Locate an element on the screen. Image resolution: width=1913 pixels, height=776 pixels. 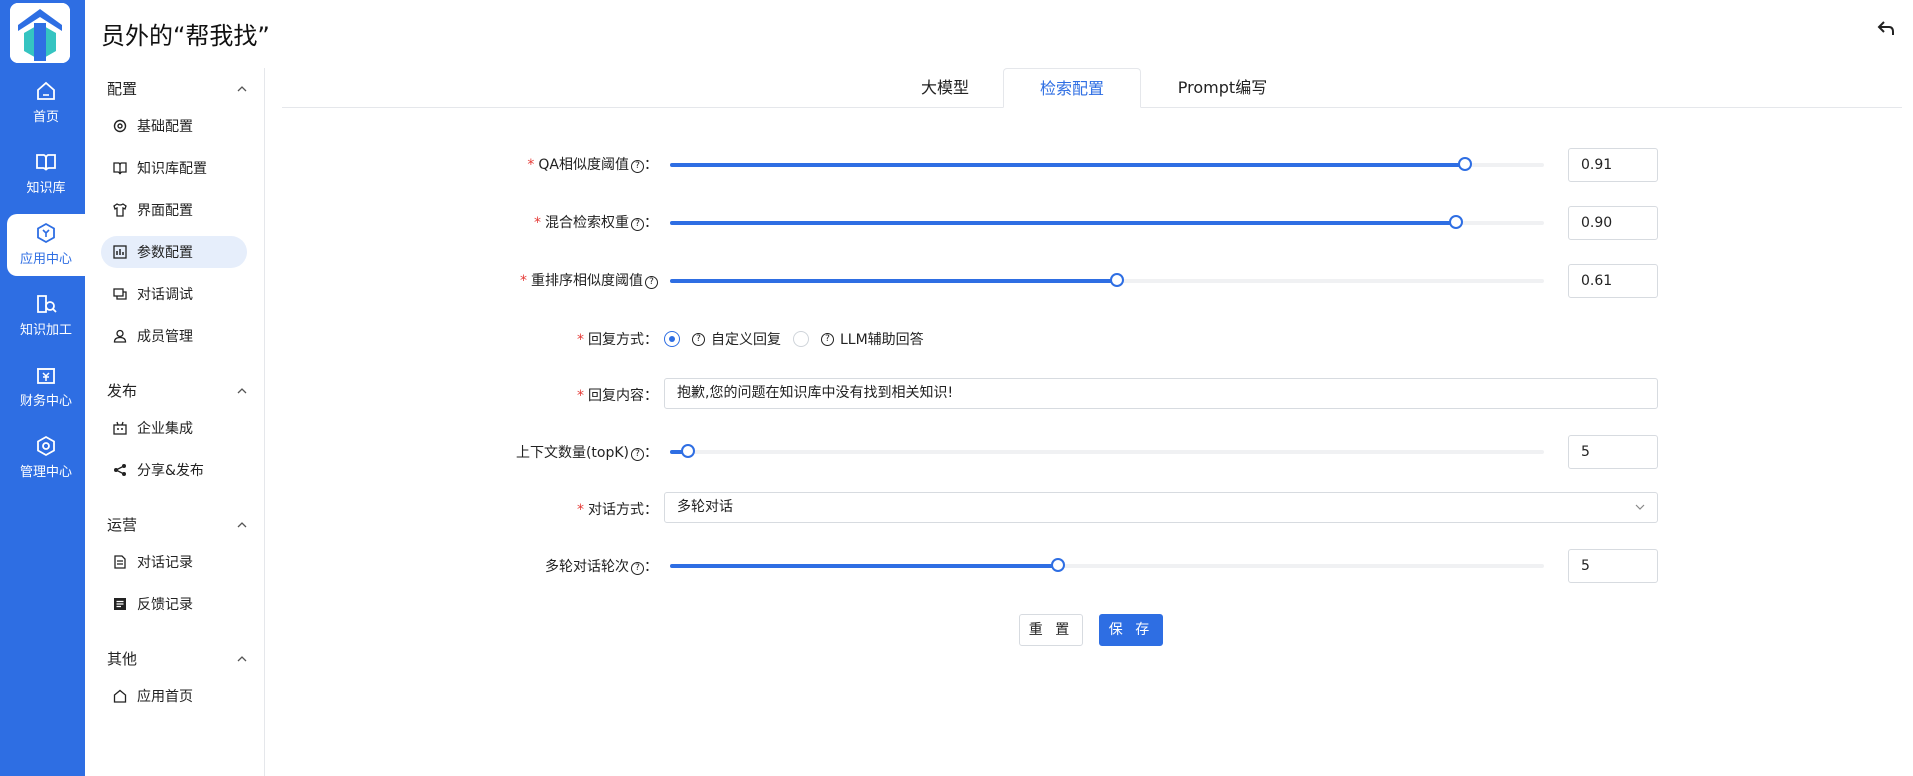
sidebar-group-other: 其他 is located at coordinates (177, 658).